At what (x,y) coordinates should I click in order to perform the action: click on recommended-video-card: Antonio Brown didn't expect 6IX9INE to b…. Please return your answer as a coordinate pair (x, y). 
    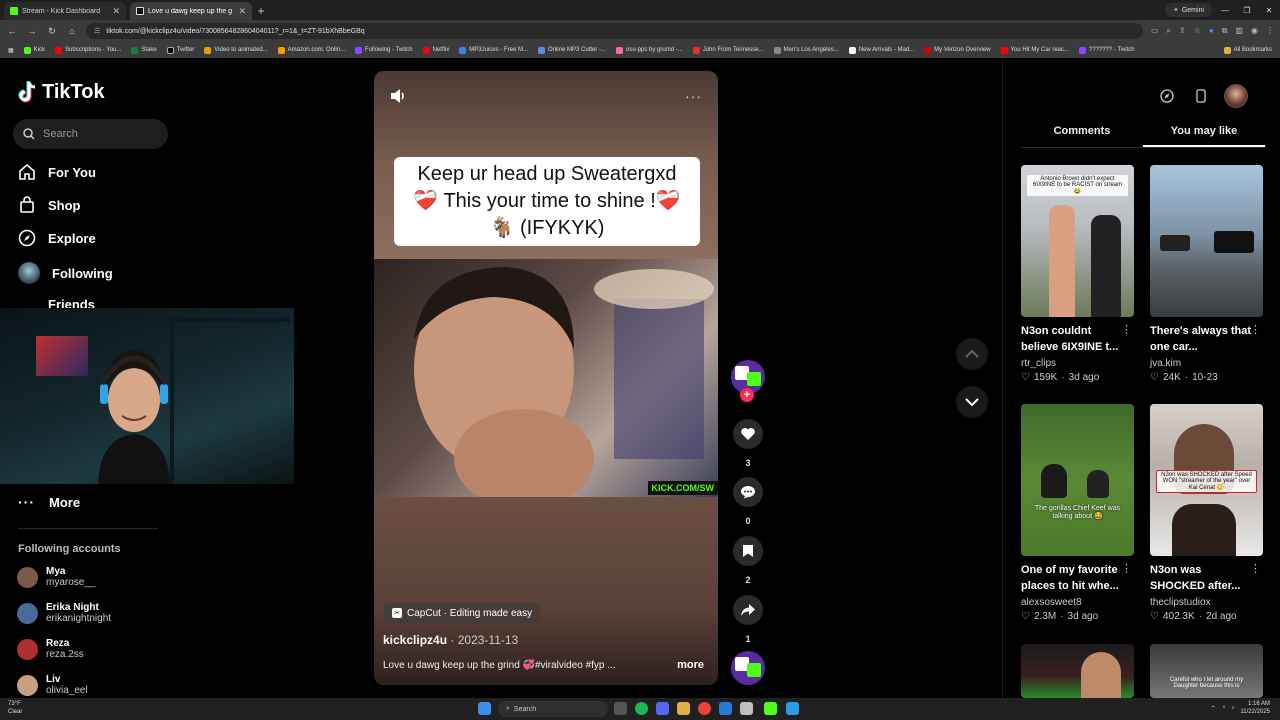
    Looking at the image, I should click on (1077, 274).